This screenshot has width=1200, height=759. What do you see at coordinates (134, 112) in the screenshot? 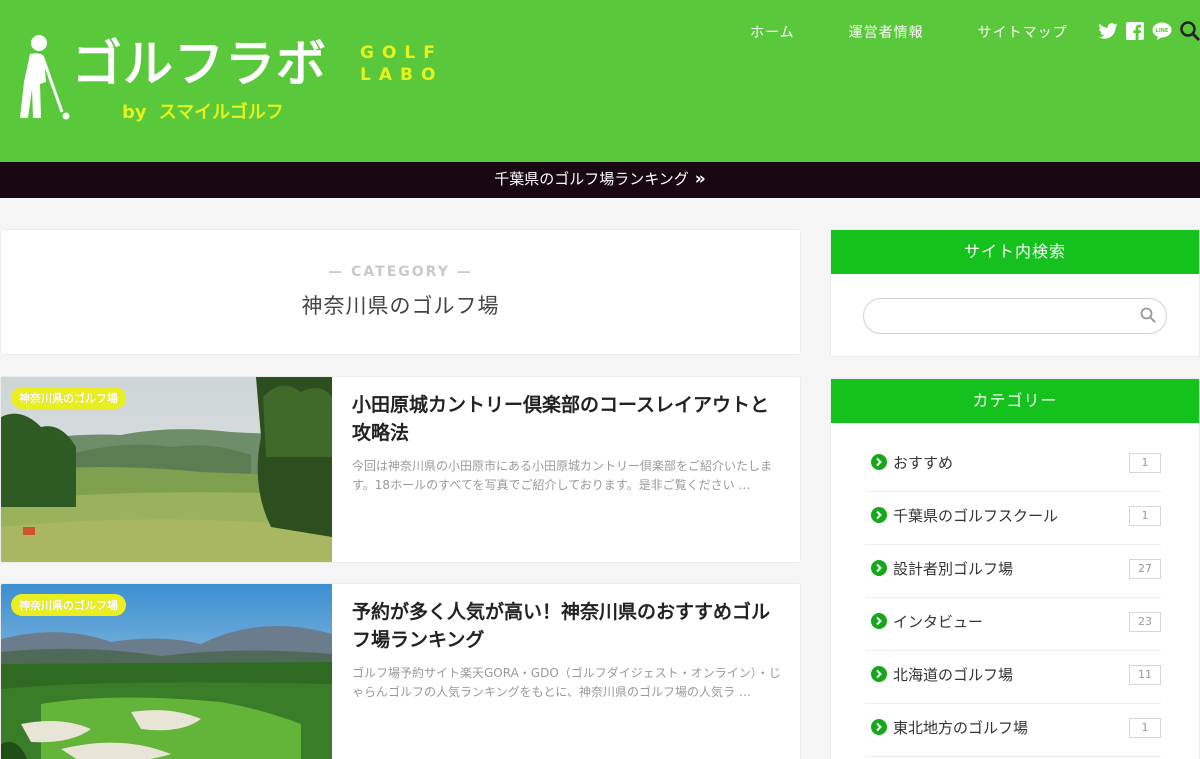
I see `logo-by: by` at bounding box center [134, 112].